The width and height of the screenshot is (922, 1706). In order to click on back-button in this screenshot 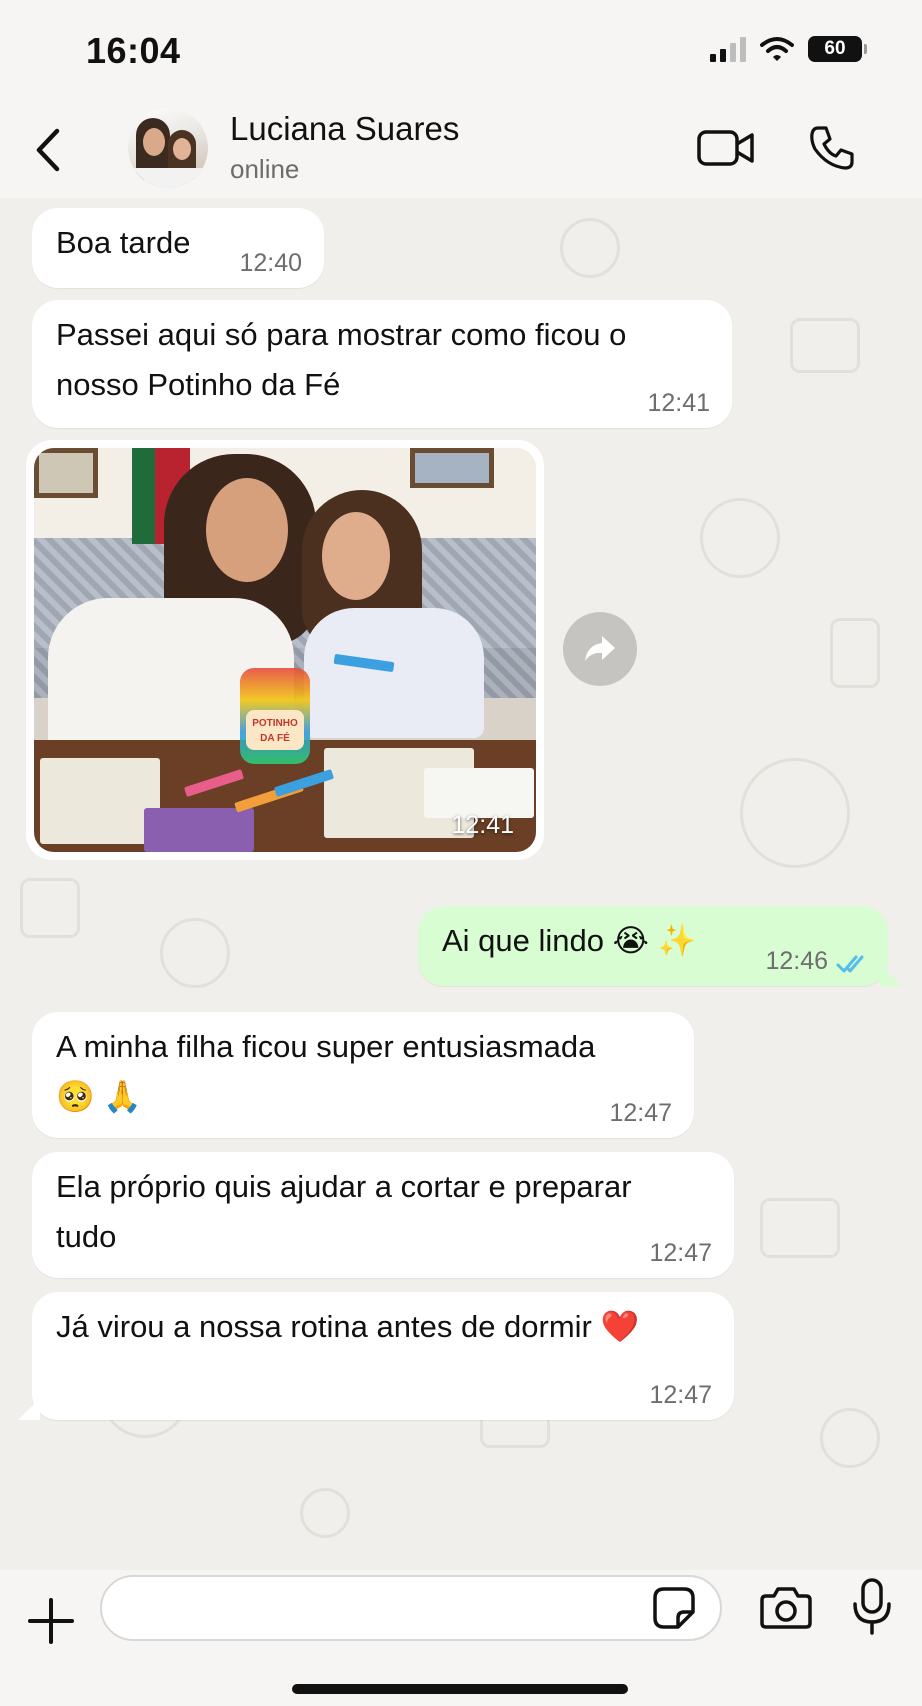, I will do `click(48, 150)`.